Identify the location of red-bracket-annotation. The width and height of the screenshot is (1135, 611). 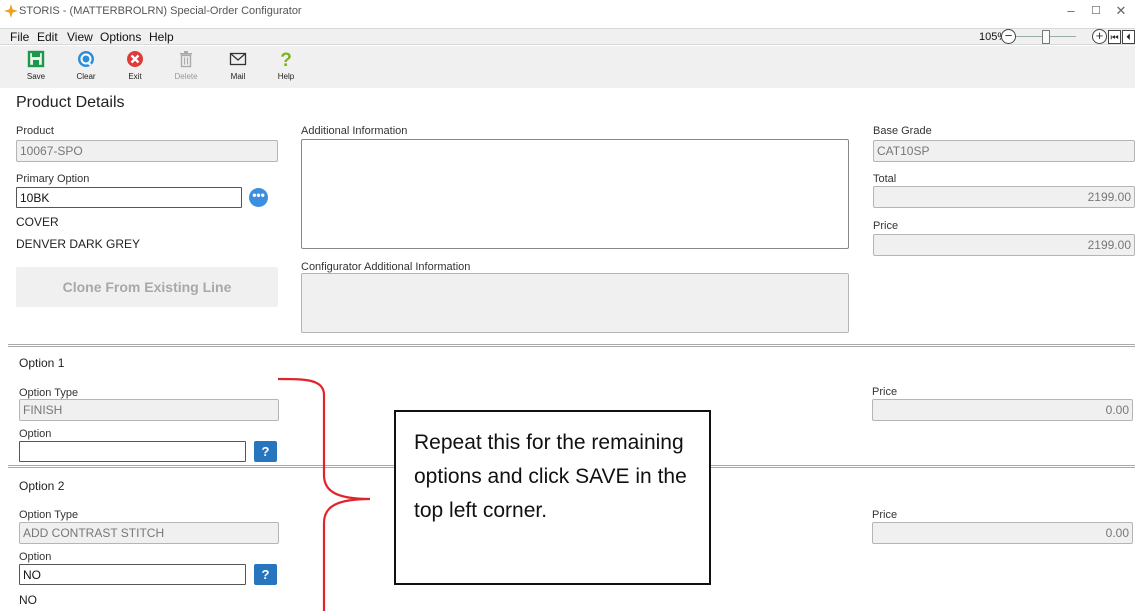
(324, 494).